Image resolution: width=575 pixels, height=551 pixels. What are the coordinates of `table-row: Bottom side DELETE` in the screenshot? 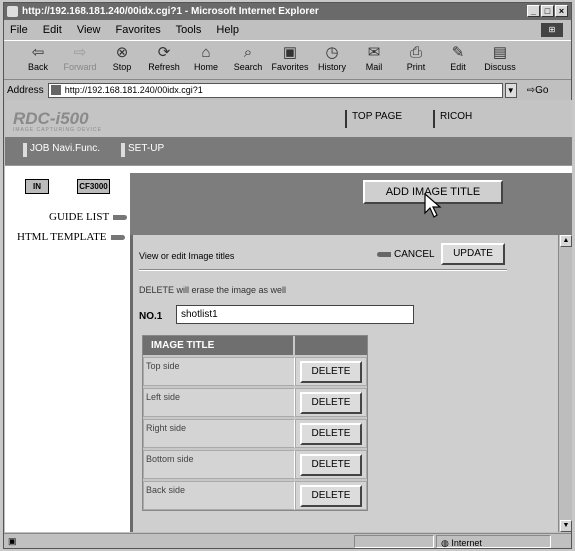 It's located at (255, 463).